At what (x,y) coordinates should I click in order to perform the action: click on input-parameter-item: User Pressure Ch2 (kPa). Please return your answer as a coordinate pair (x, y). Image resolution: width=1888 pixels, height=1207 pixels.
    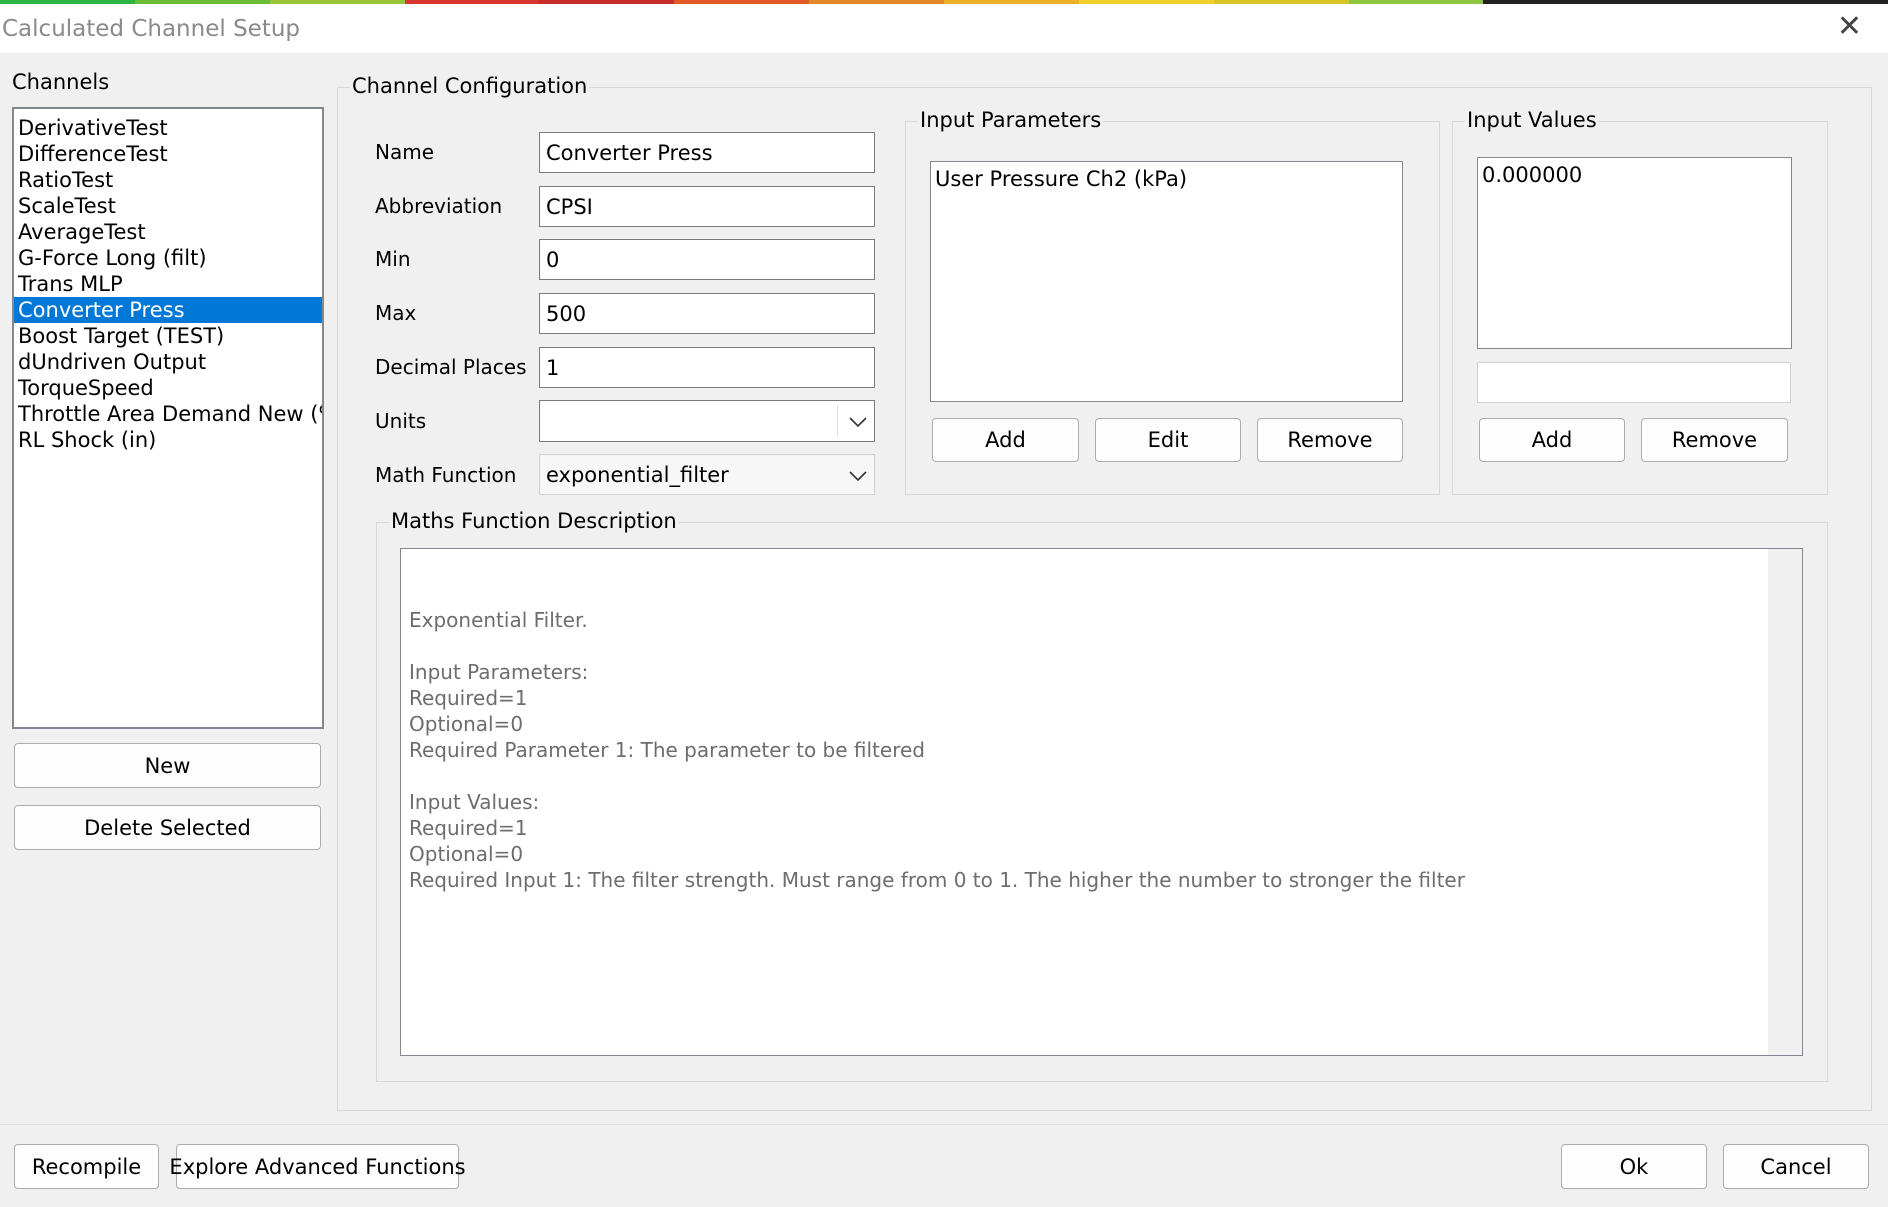
    Looking at the image, I should click on (1166, 179).